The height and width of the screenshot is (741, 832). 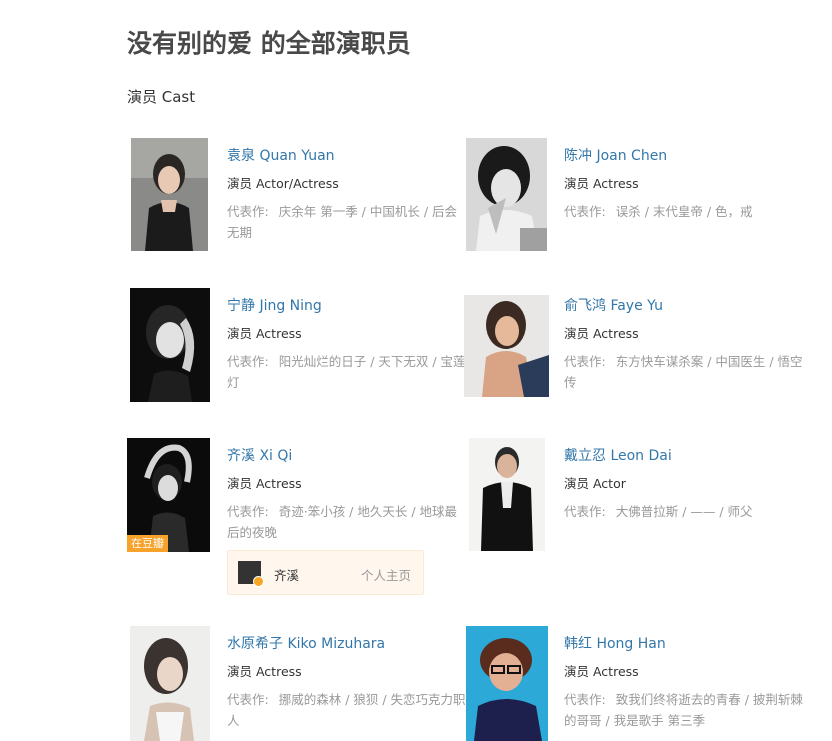 I want to click on actor-name-link: 戴立忍 Leon Dai, so click(x=618, y=456).